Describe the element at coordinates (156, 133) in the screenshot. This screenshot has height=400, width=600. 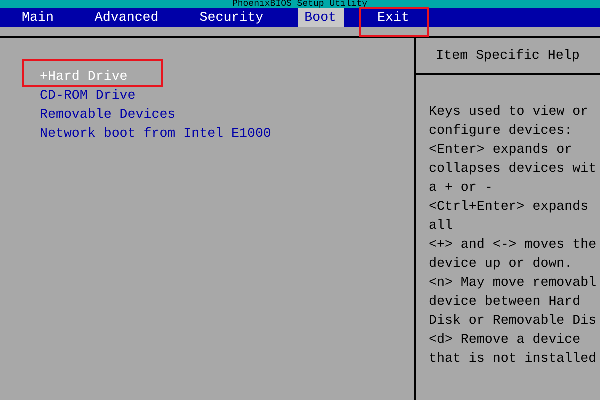
I see `boot-device-item: Network boot from Intel E1000` at that location.